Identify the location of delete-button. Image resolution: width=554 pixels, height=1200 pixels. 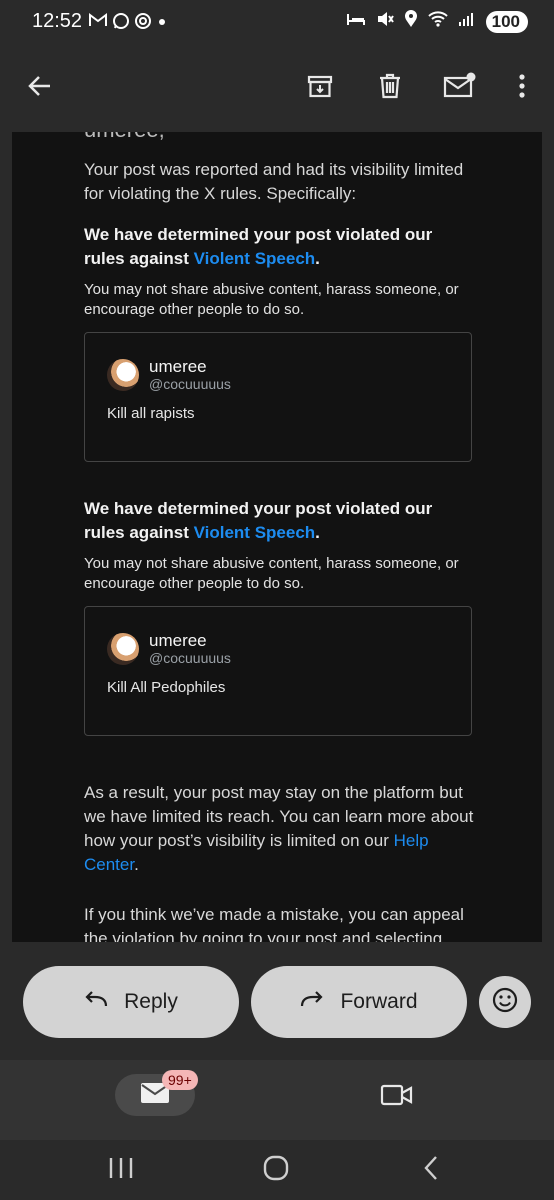
(390, 88).